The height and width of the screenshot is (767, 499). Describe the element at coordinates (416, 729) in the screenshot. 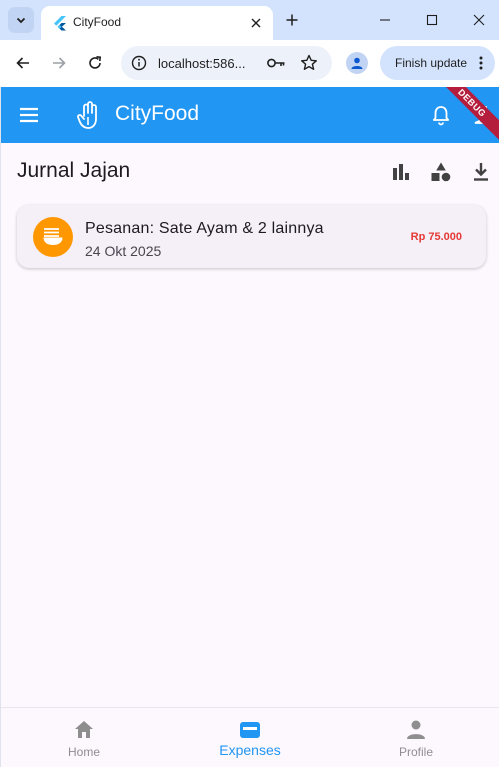

I see `person-icon` at that location.